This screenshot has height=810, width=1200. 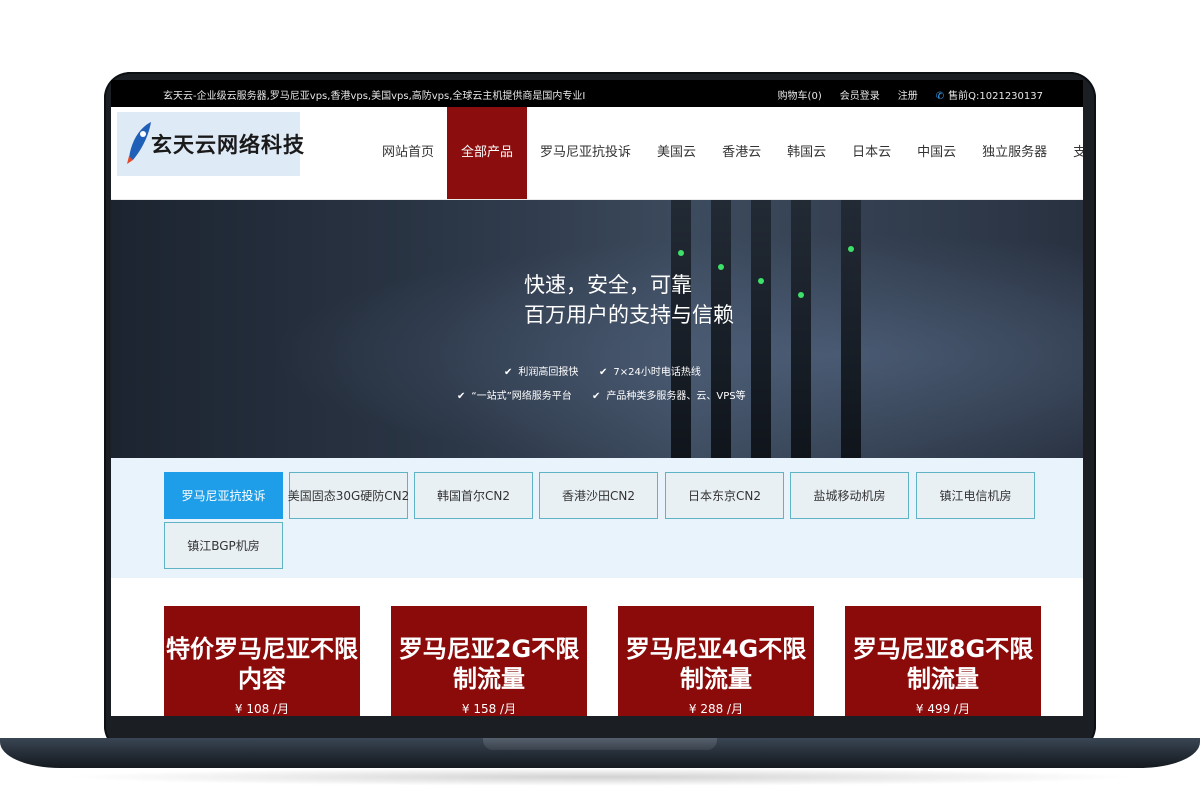 I want to click on tab-romania: 罗马尼亚抗投诉, so click(x=223, y=495).